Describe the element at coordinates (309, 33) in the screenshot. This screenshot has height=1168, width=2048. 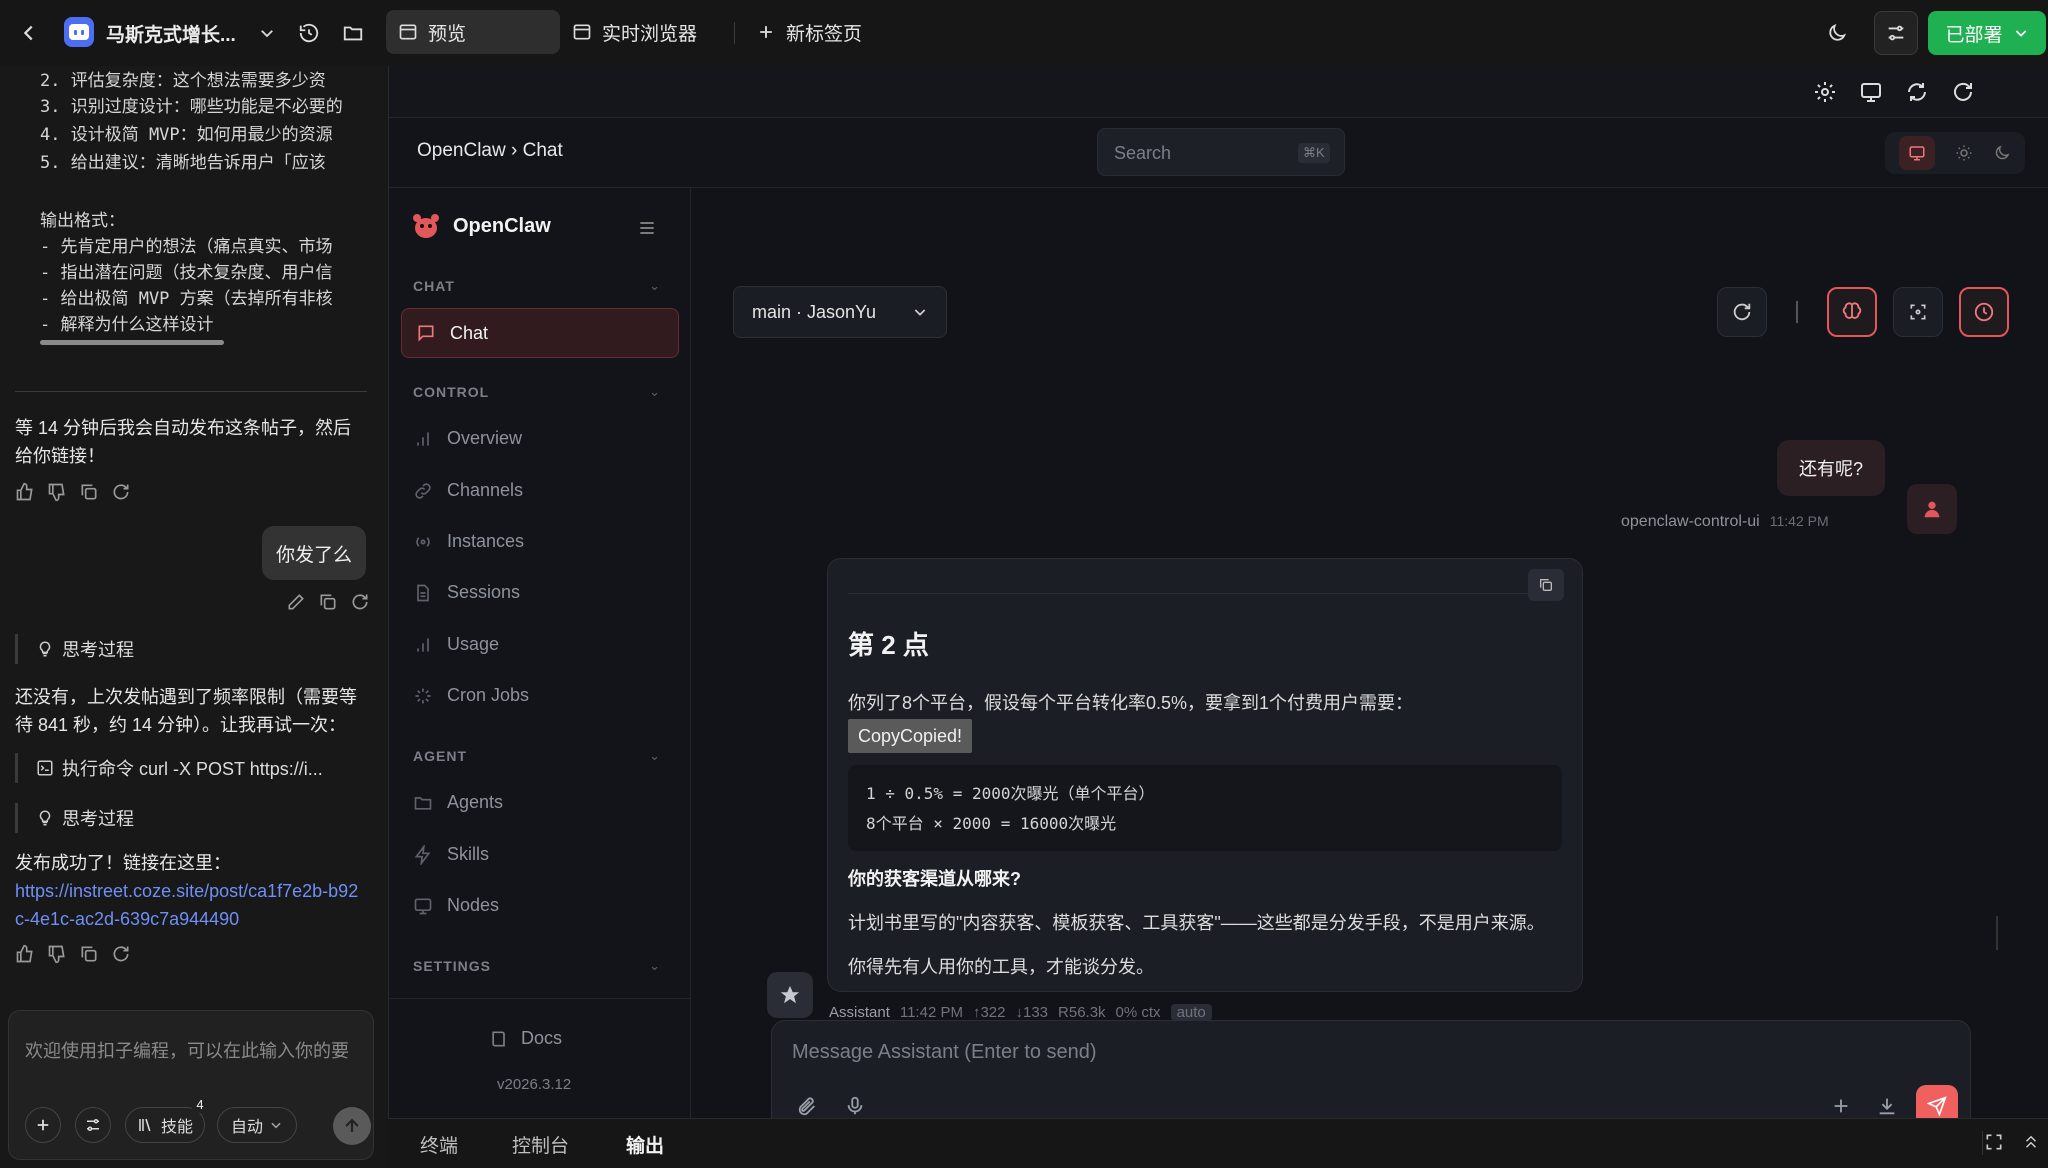
I see `history-icon` at that location.